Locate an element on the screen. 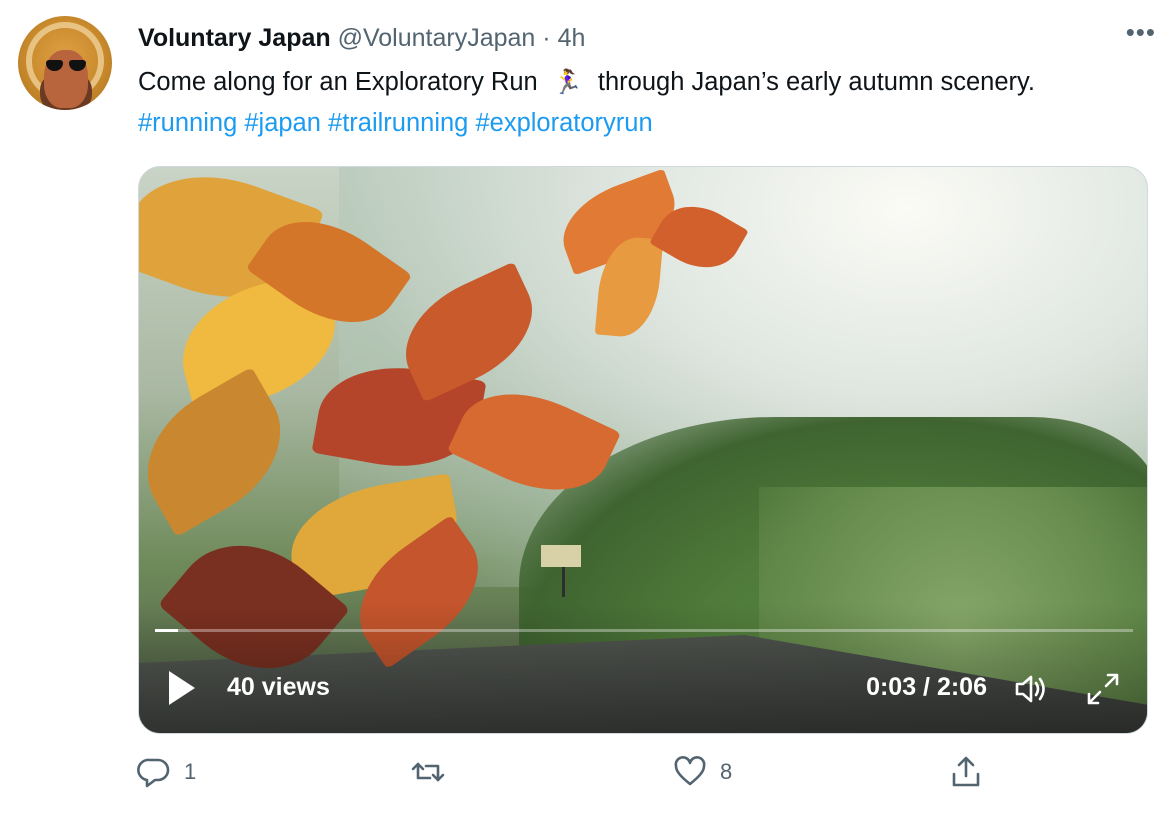 This screenshot has width=1170, height=814. video-controls-scrim is located at coordinates (643, 668).